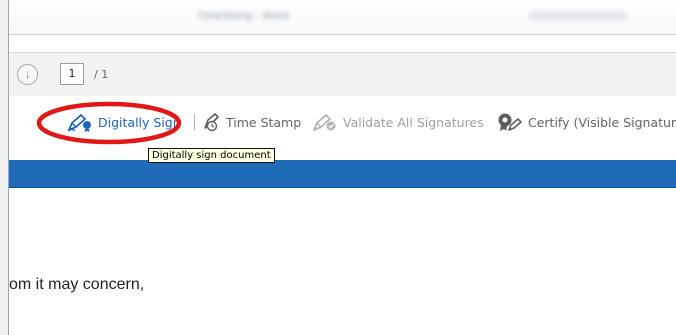 Image resolution: width=676 pixels, height=335 pixels. I want to click on title-bar: TimeStamp - Word, so click(342, 17).